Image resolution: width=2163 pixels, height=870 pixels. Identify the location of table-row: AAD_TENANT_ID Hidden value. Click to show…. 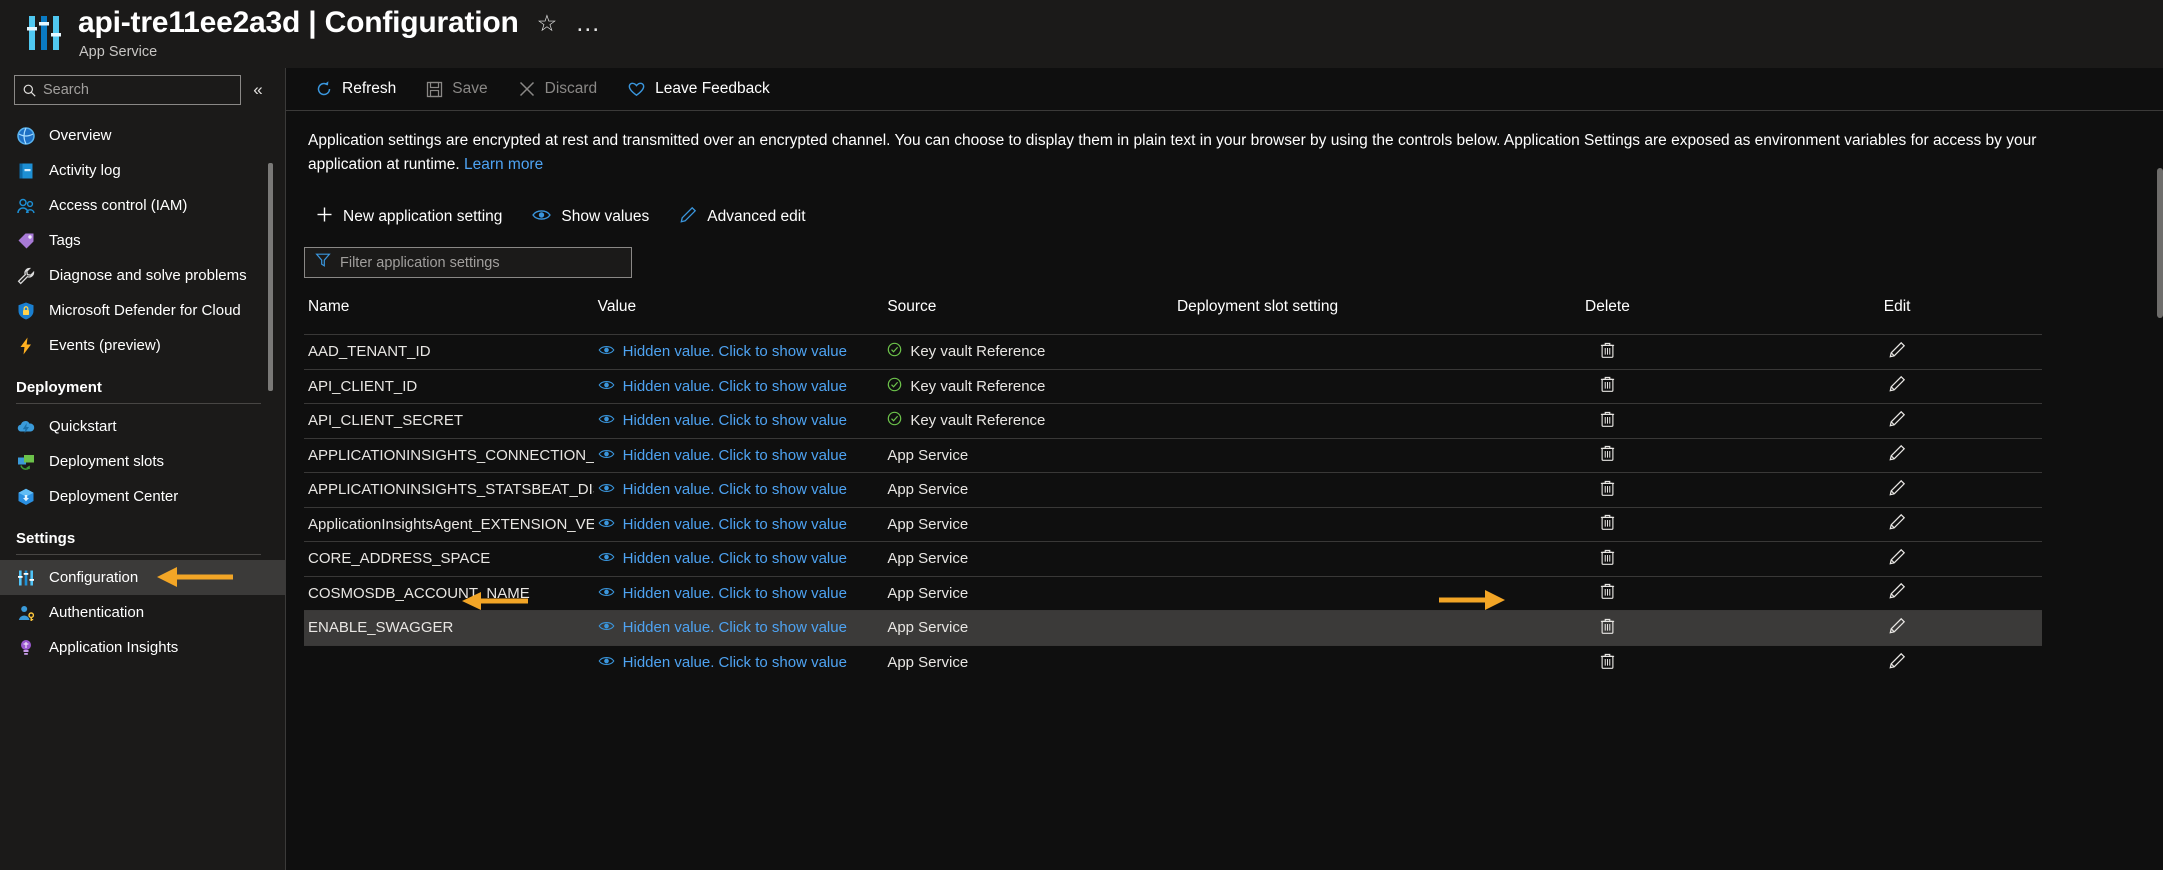
(1173, 352).